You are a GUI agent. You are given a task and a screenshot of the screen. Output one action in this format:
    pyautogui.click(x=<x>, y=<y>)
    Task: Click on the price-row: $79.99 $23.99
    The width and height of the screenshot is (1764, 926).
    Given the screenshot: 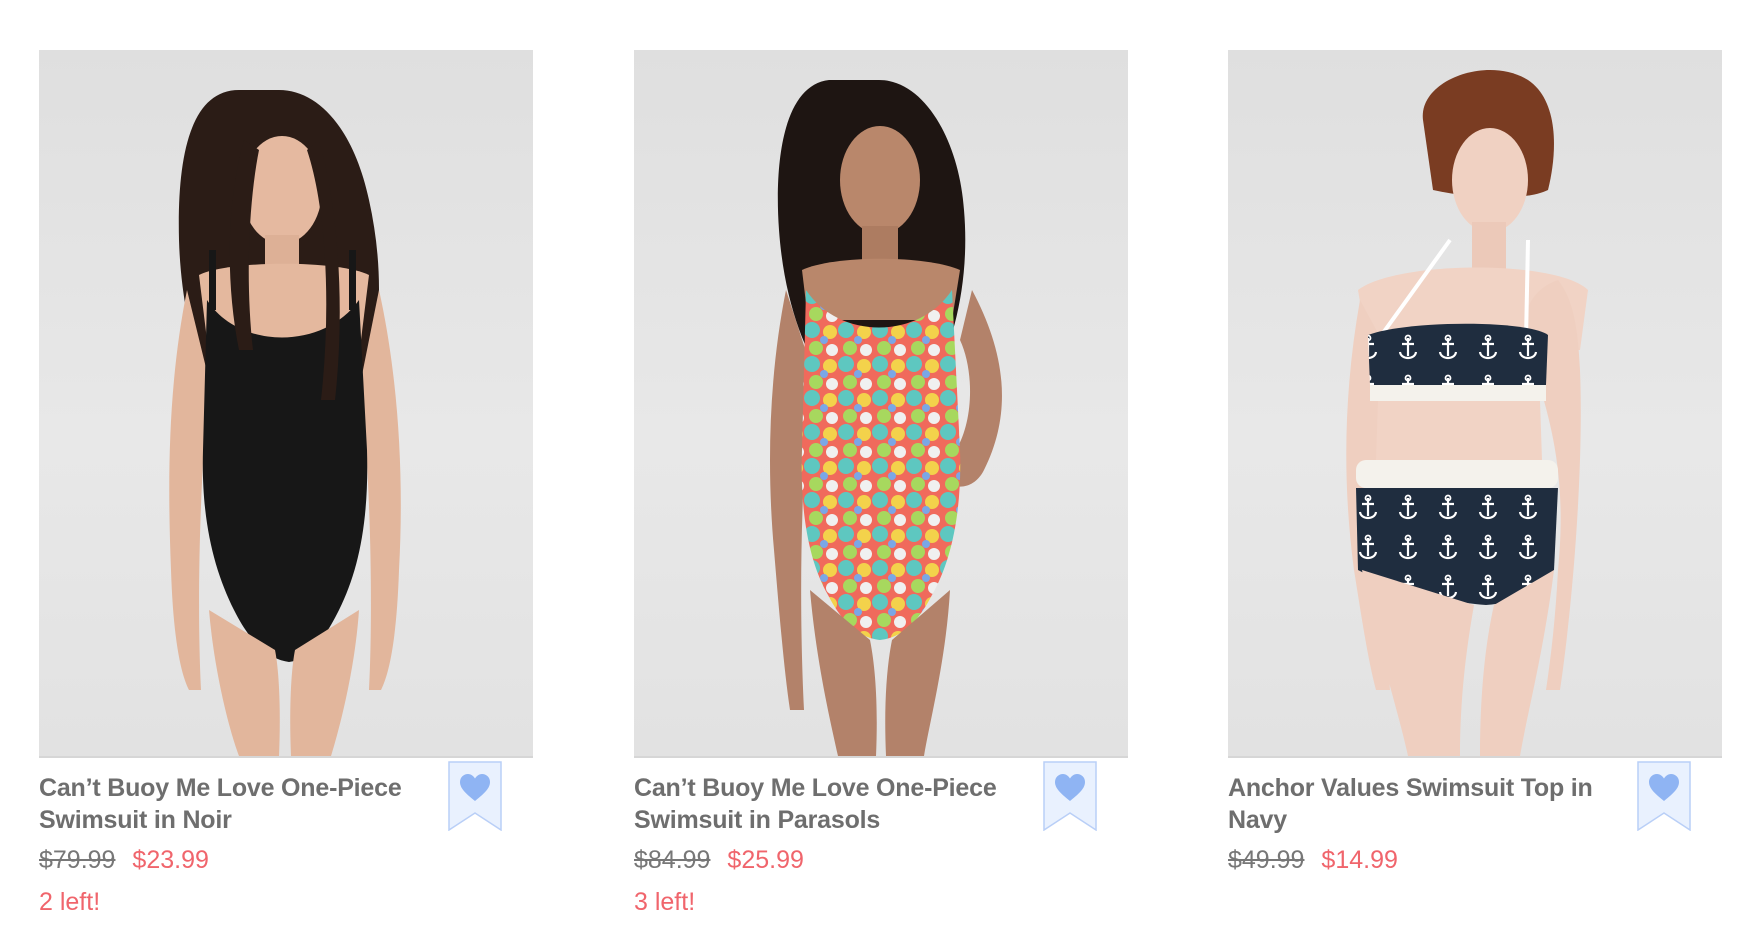 What is the action you would take?
    pyautogui.click(x=286, y=860)
    